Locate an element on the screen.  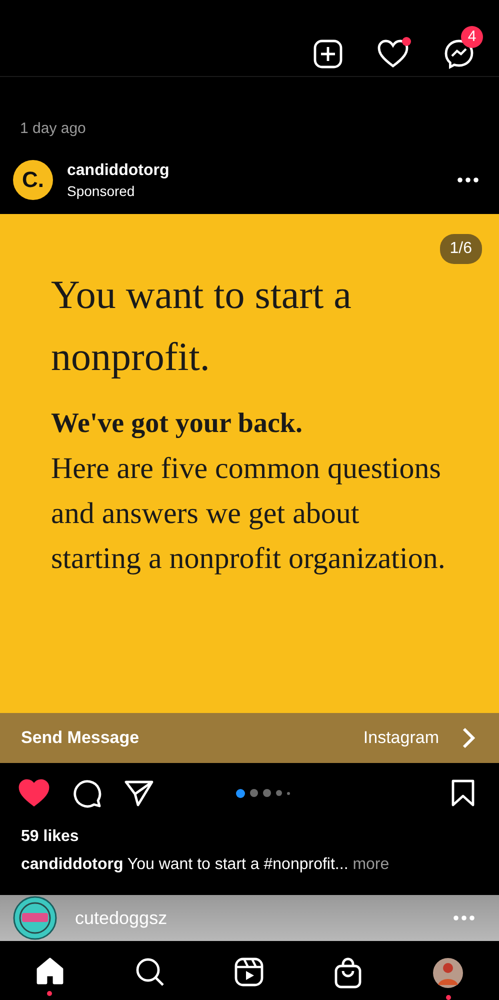
post-time: 1 day ago is located at coordinates (53, 128).